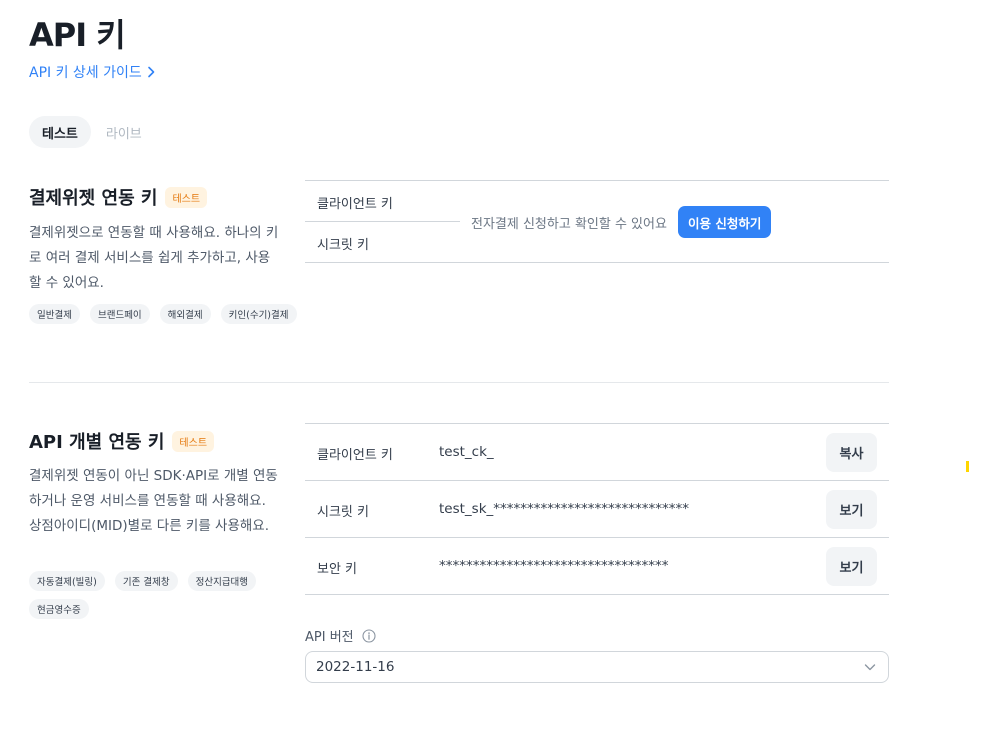 Image resolution: width=984 pixels, height=731 pixels. What do you see at coordinates (222, 581) in the screenshot?
I see `chip: 정산지급대행` at bounding box center [222, 581].